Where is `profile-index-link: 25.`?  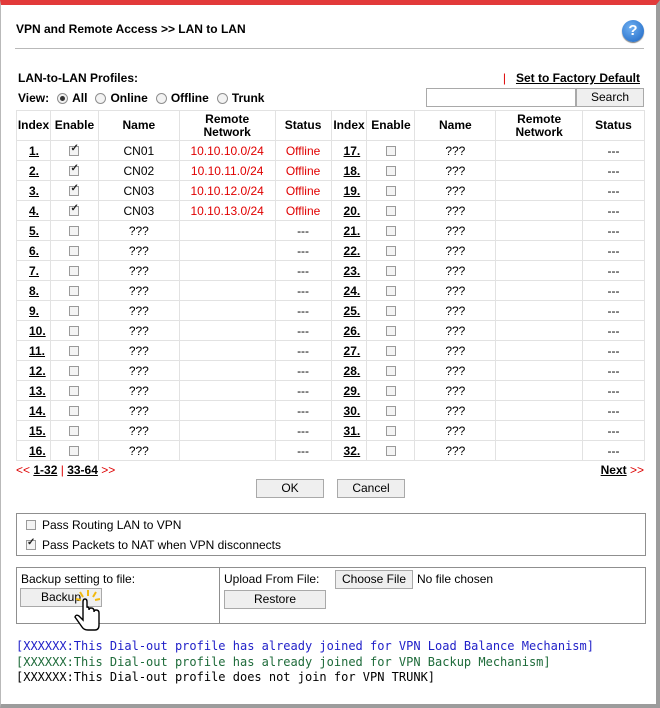 profile-index-link: 25. is located at coordinates (349, 310).